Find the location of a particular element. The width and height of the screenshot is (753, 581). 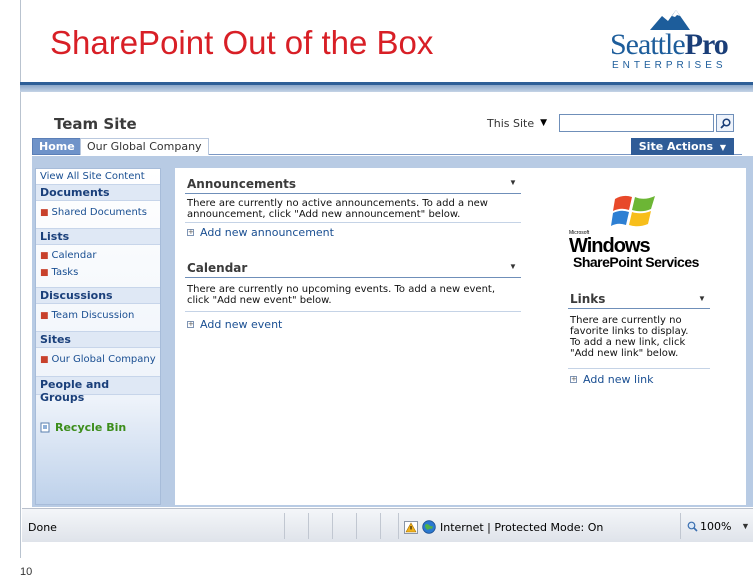

tab-home: Home is located at coordinates (57, 146).